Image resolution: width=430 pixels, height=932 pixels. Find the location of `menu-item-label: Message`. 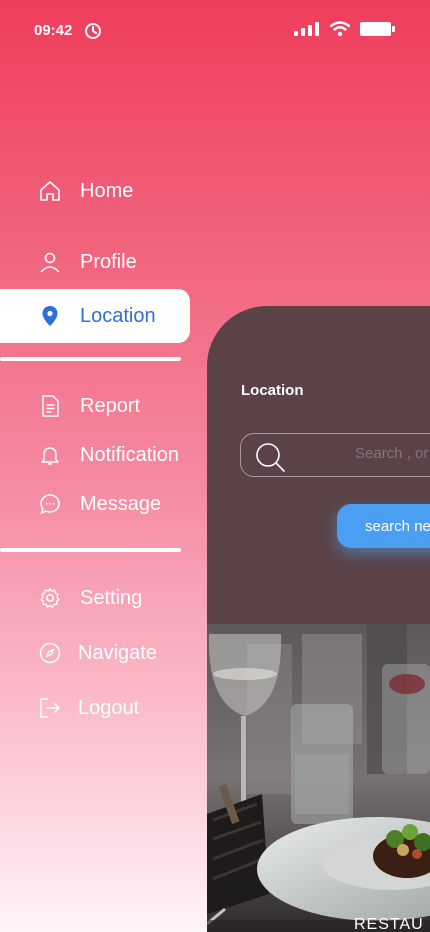

menu-item-label: Message is located at coordinates (121, 503).